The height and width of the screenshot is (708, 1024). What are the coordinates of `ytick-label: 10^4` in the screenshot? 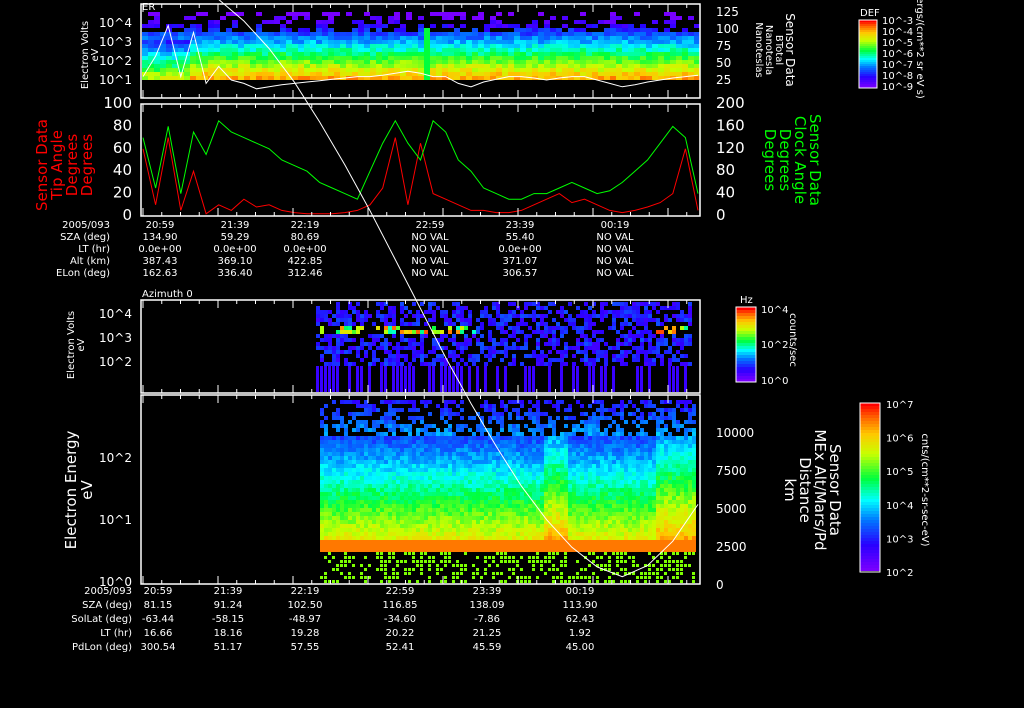 It's located at (115, 314).